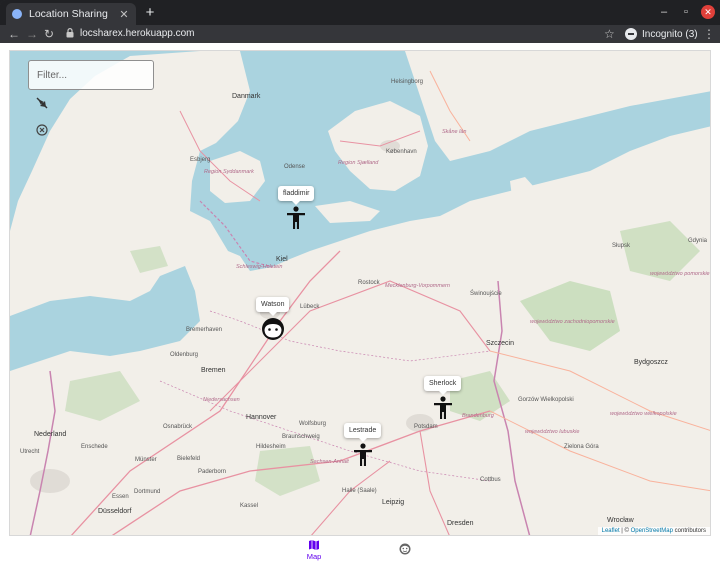 The image size is (720, 570). I want to click on face-icon, so click(272, 329).